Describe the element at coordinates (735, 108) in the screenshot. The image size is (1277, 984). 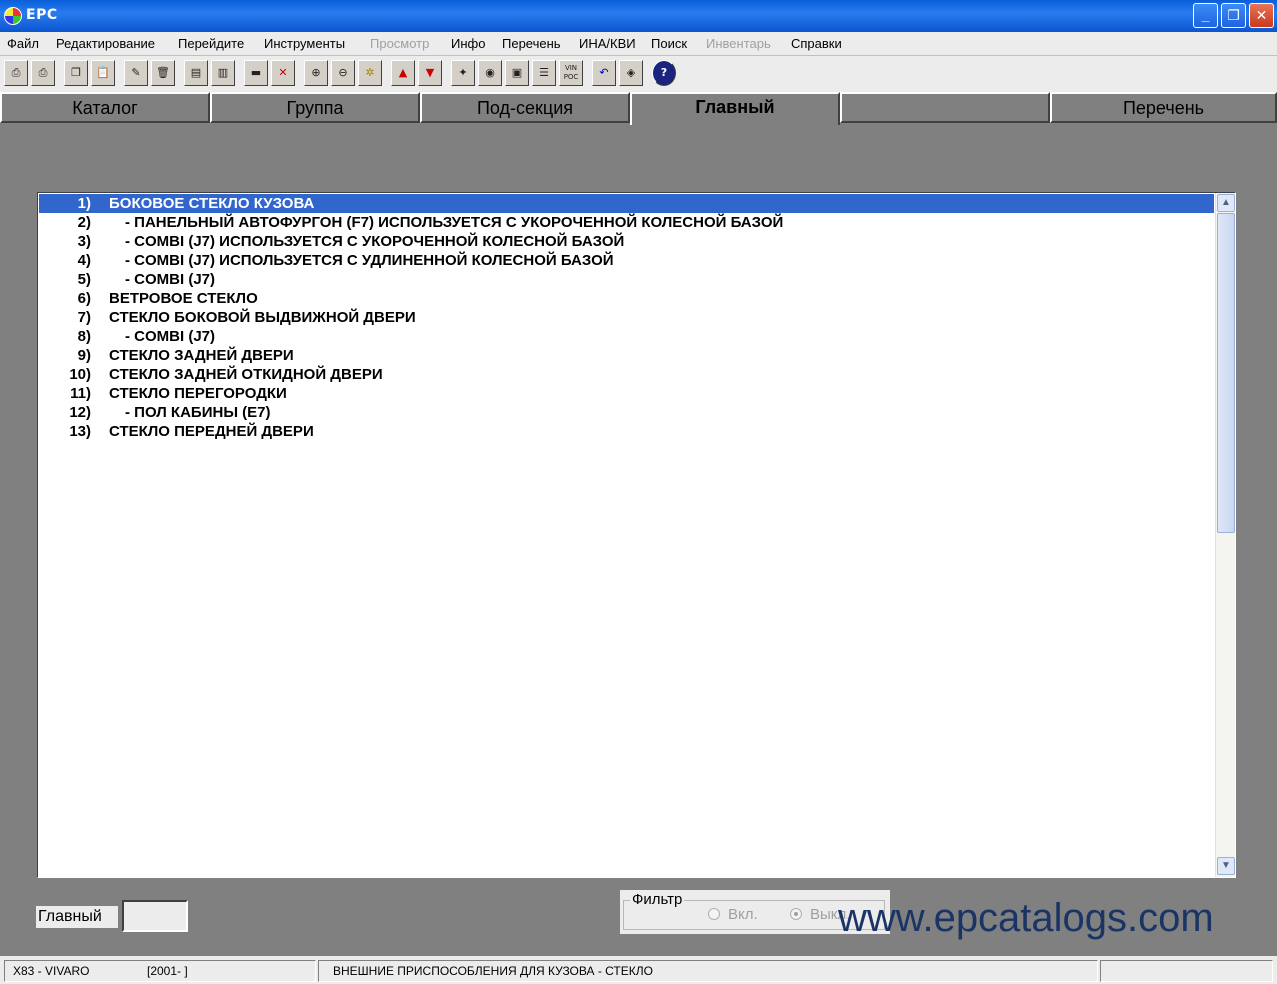
I see `tab-main: Главный` at that location.